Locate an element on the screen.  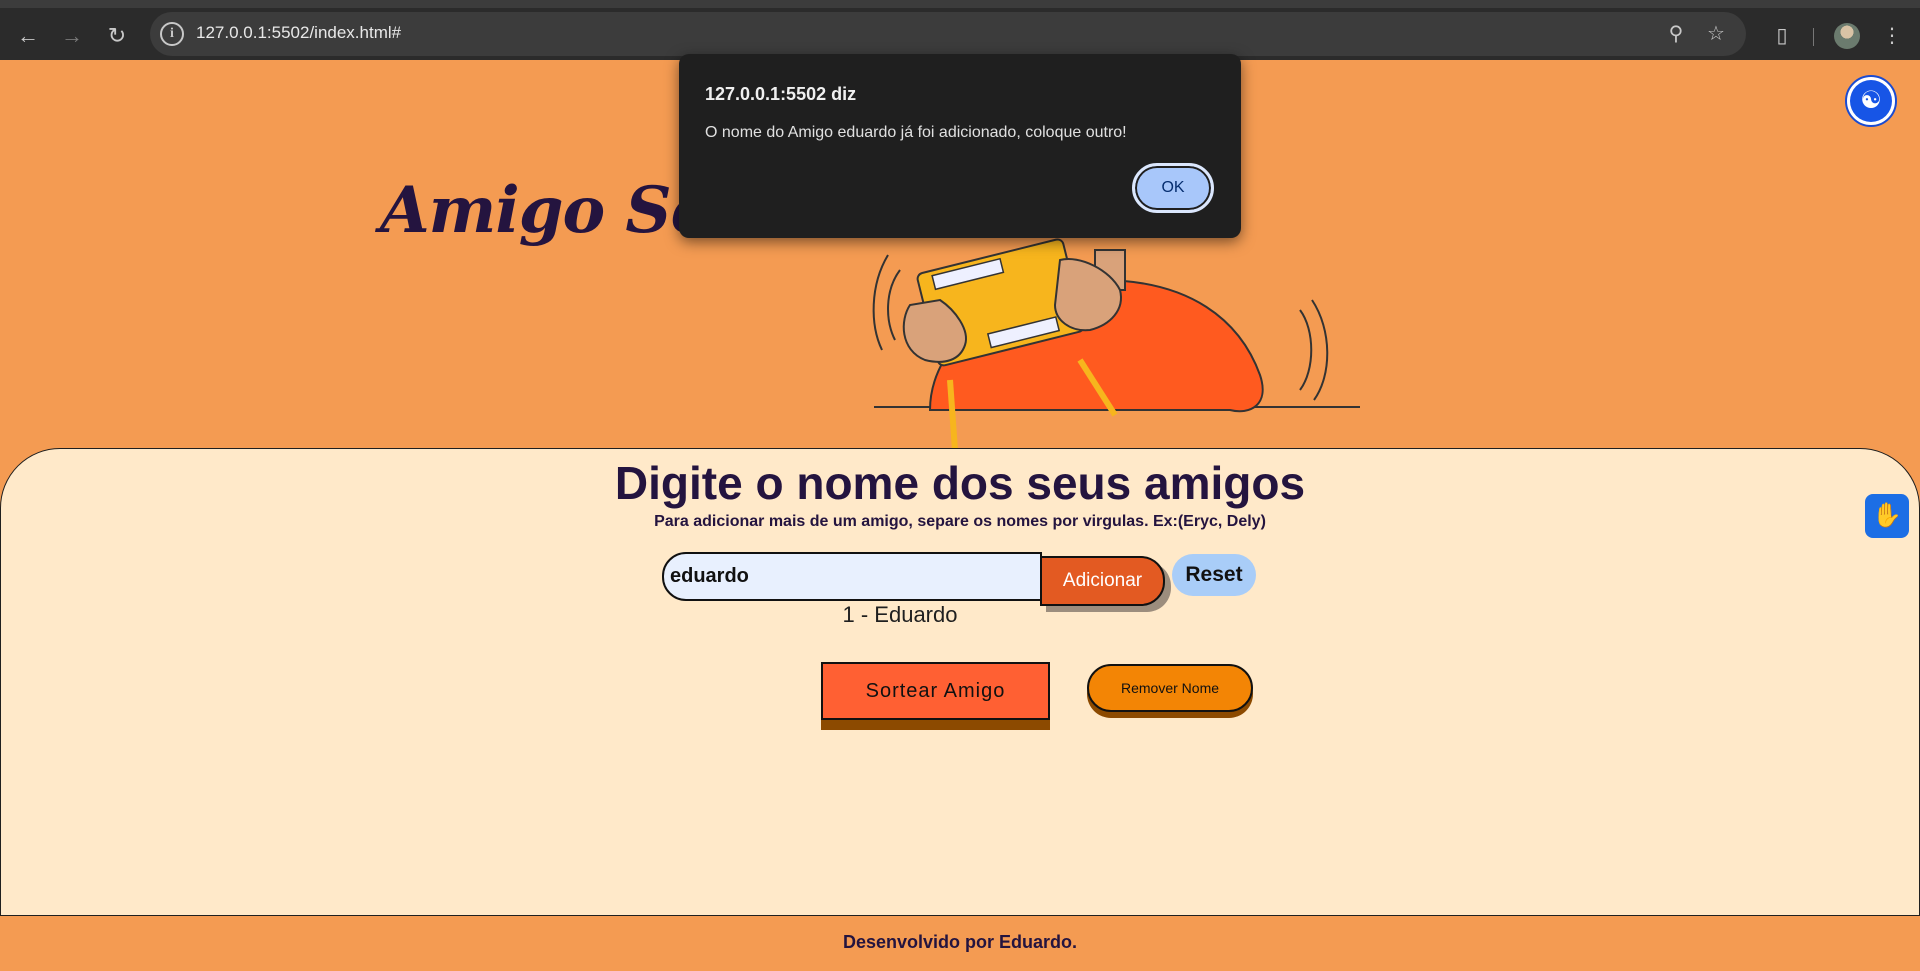
address-bar: i 127.0.0.1:5502/index.html# ⚲ ☆ is located at coordinates (948, 34).